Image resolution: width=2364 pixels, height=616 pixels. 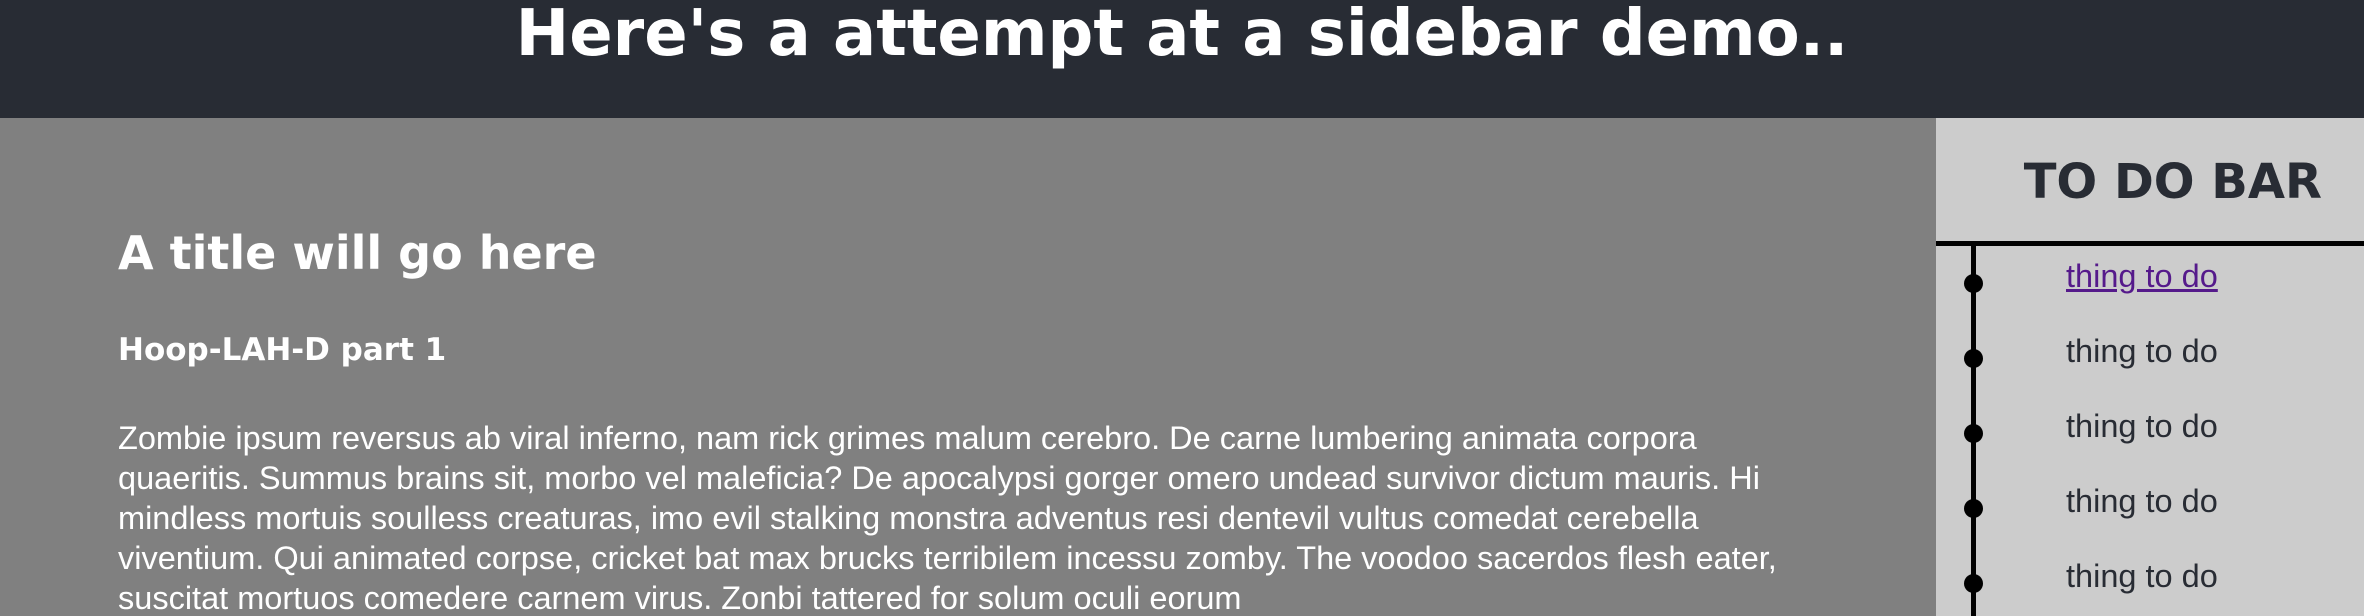 I want to click on sidebar-header: TO DO BAR, so click(x=2150, y=182).